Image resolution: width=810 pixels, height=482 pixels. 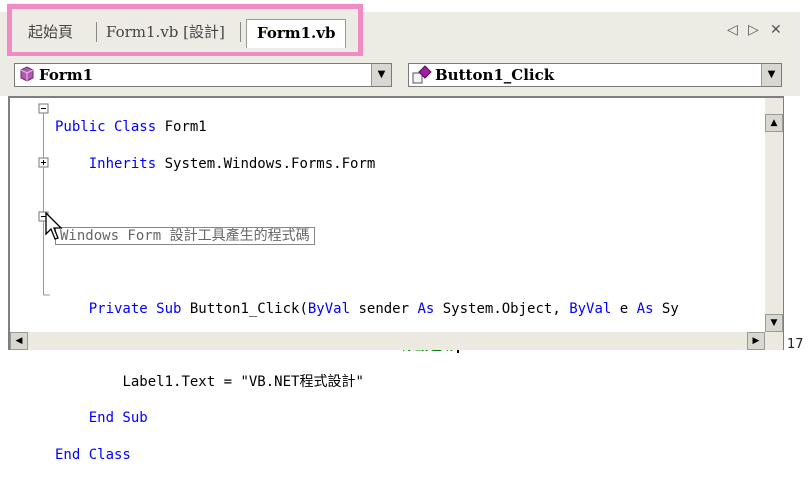 I want to click on page-number: 17, so click(x=795, y=344).